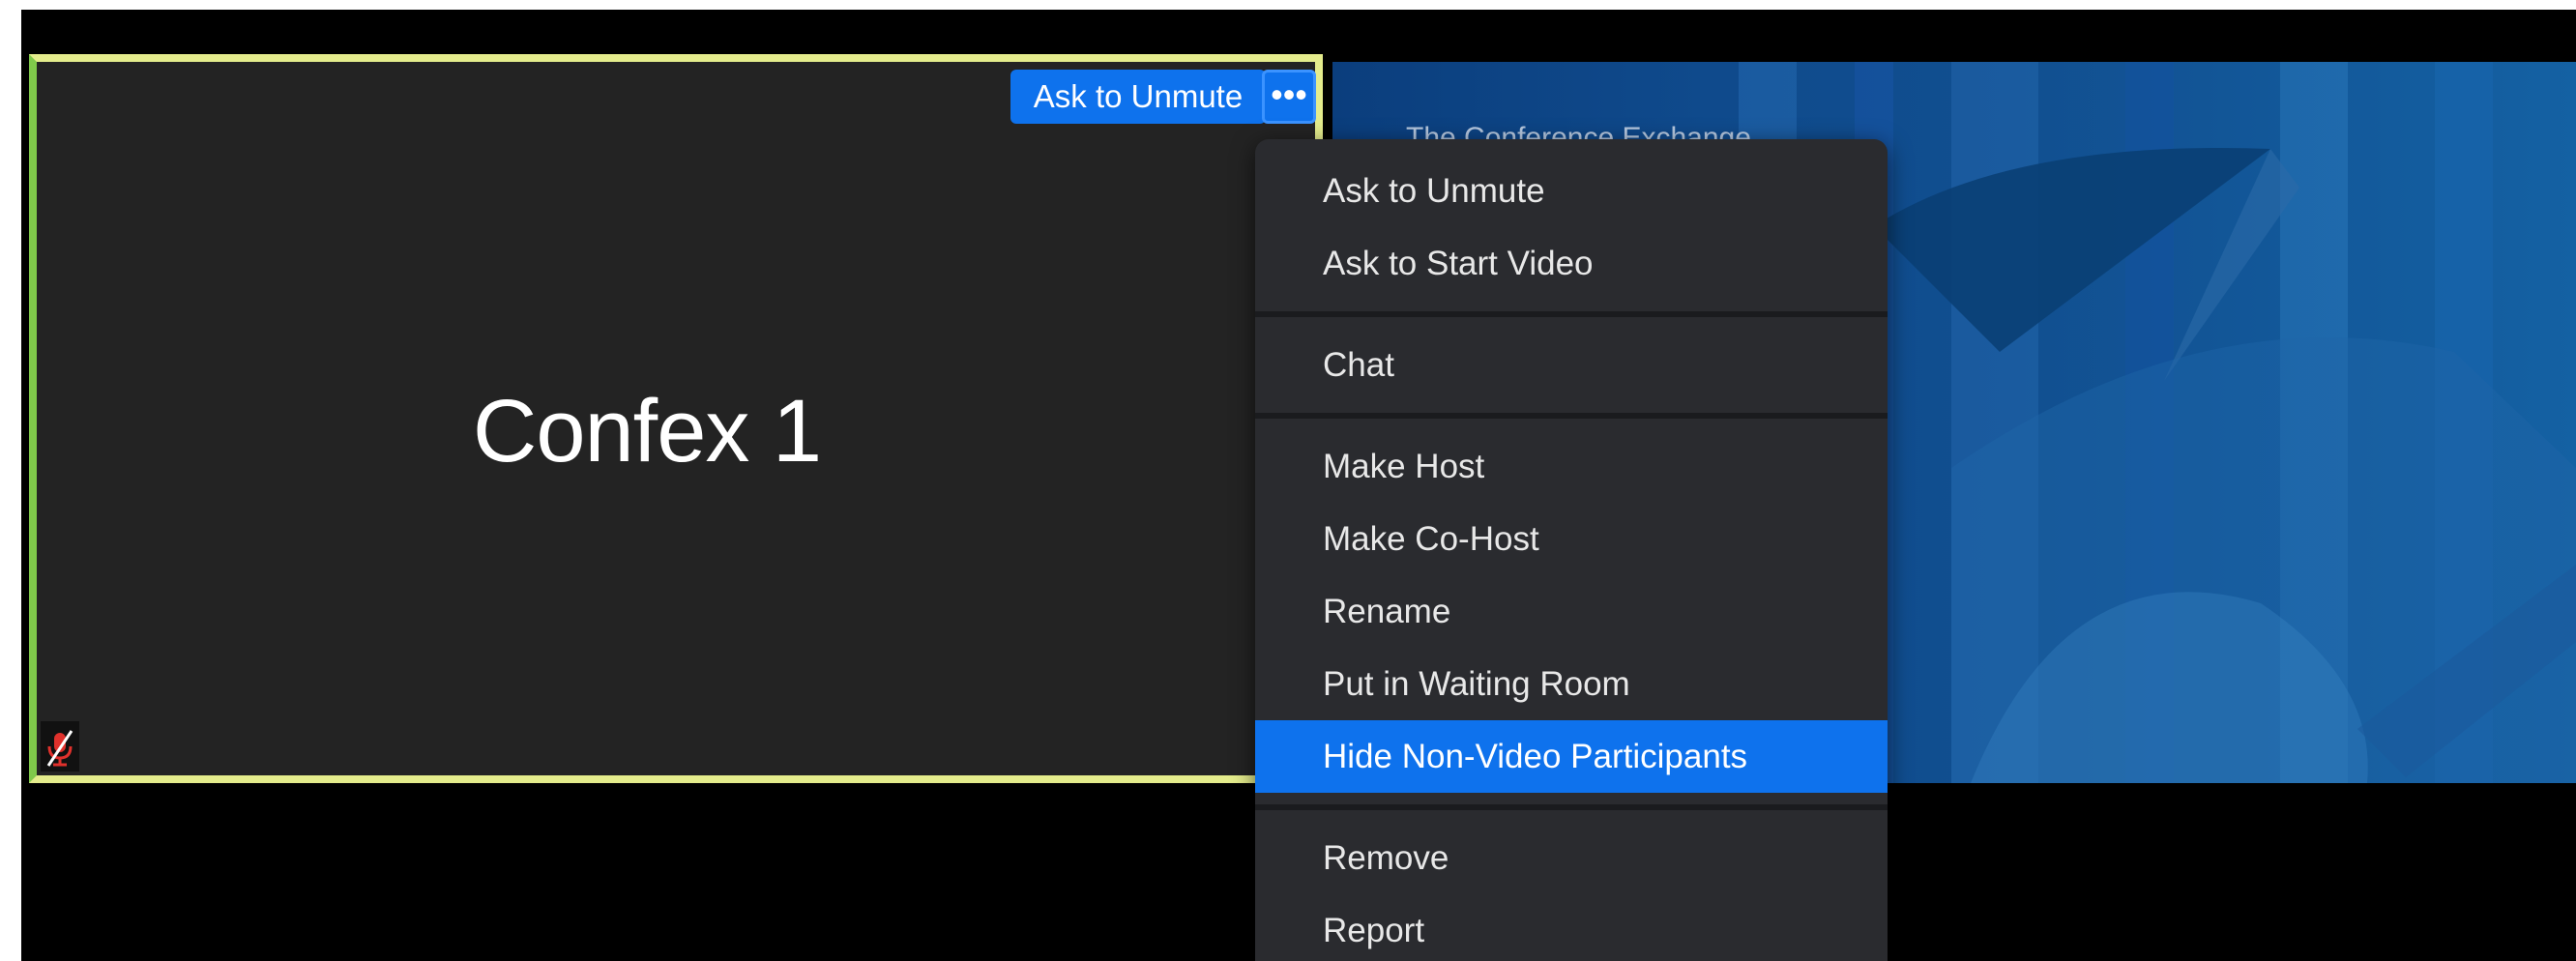 The height and width of the screenshot is (961, 2576). I want to click on more-options-button: •••, so click(1289, 97).